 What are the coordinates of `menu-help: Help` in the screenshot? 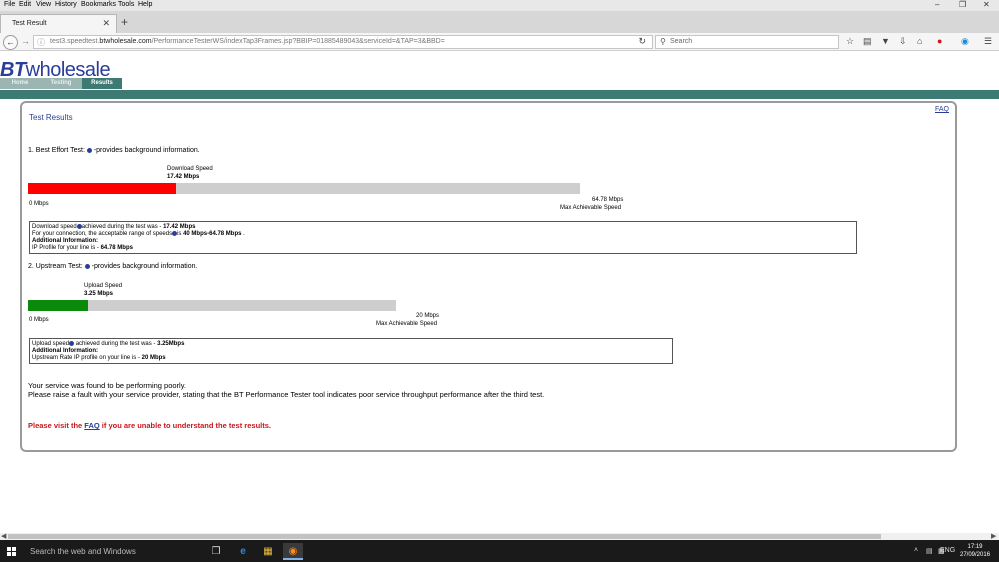 It's located at (145, 4).